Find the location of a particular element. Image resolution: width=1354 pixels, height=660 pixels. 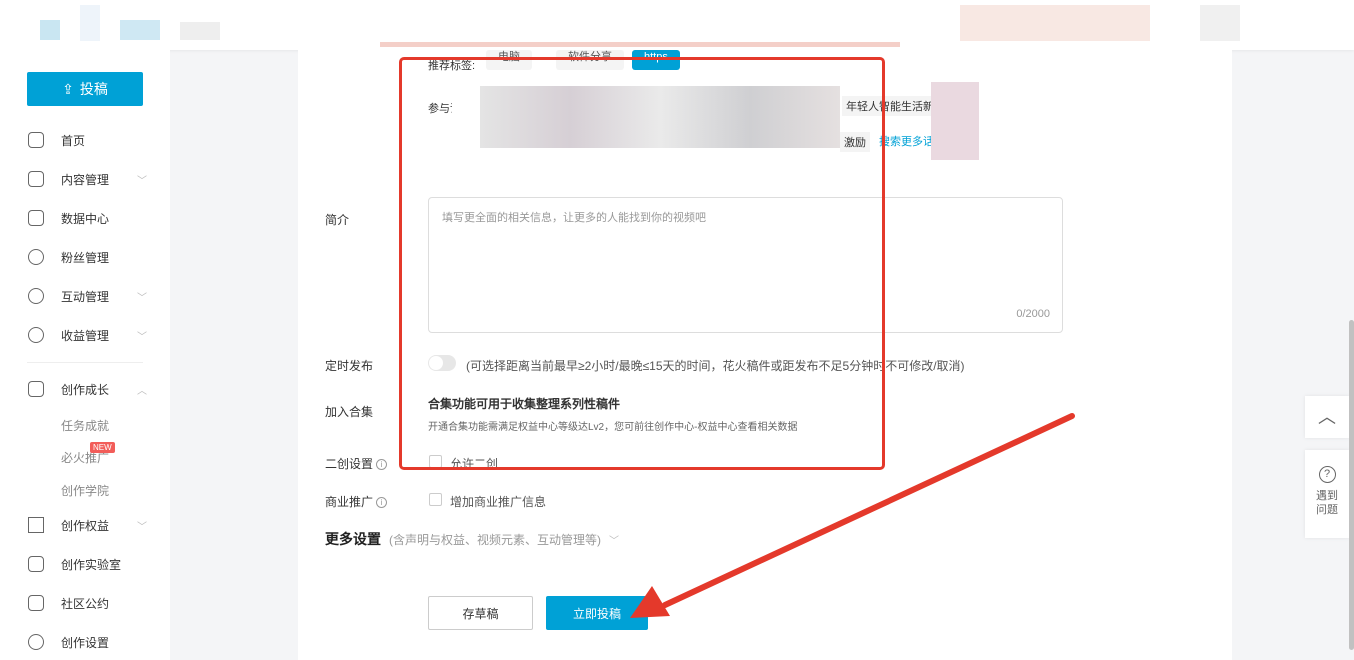

annotation-arrow is located at coordinates (852, 515).